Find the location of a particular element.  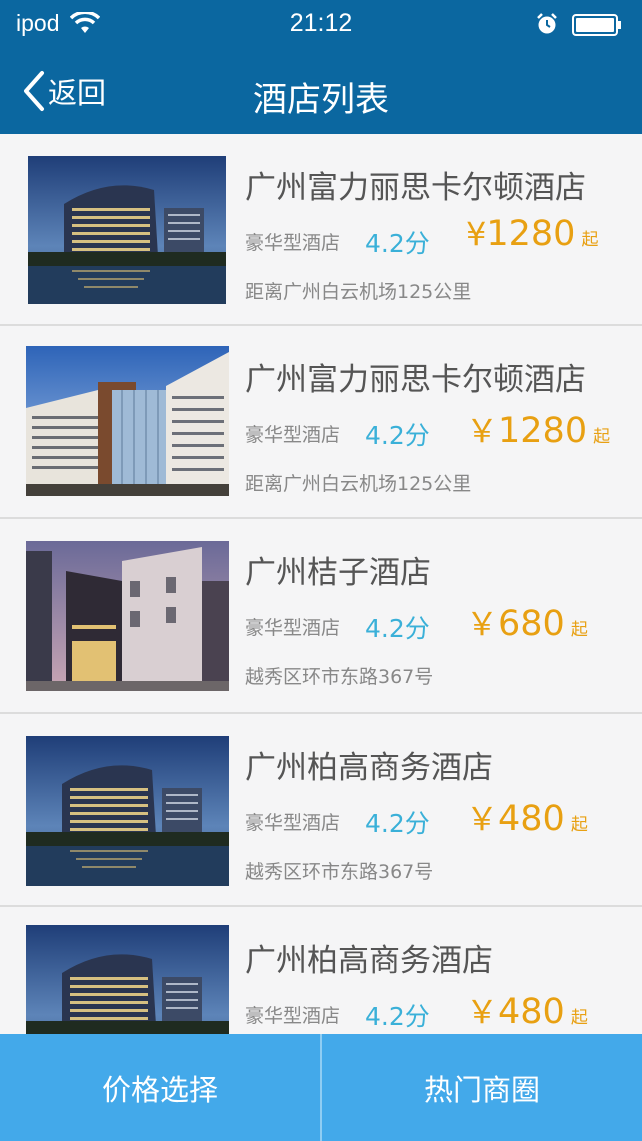

page-title: 酒店列表 is located at coordinates (321, 100).